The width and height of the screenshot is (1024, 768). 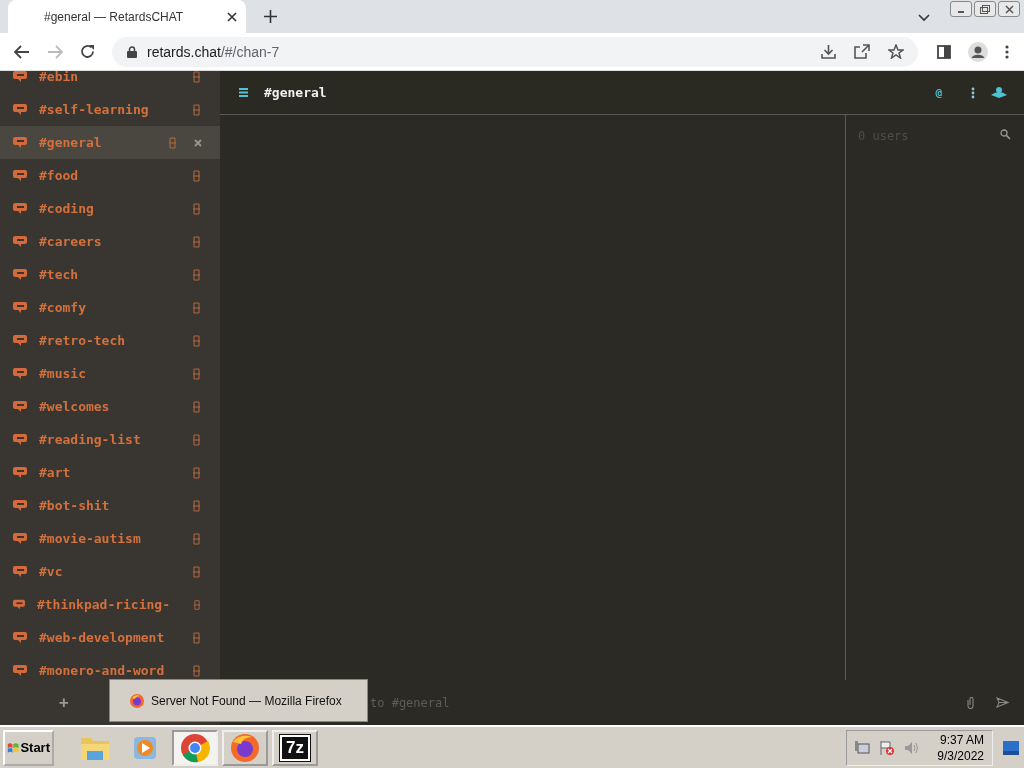 What do you see at coordinates (110, 241) in the screenshot?
I see `channel-item: #careers` at bounding box center [110, 241].